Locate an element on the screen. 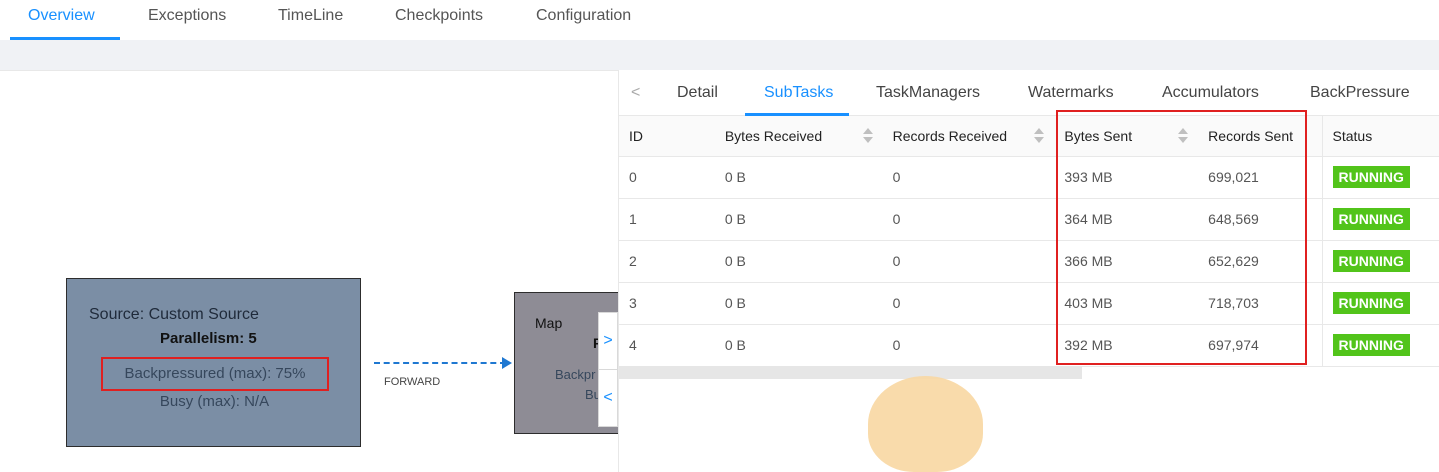 This screenshot has height=472, width=1439. tab-watermarks: Watermarks is located at coordinates (1071, 93).